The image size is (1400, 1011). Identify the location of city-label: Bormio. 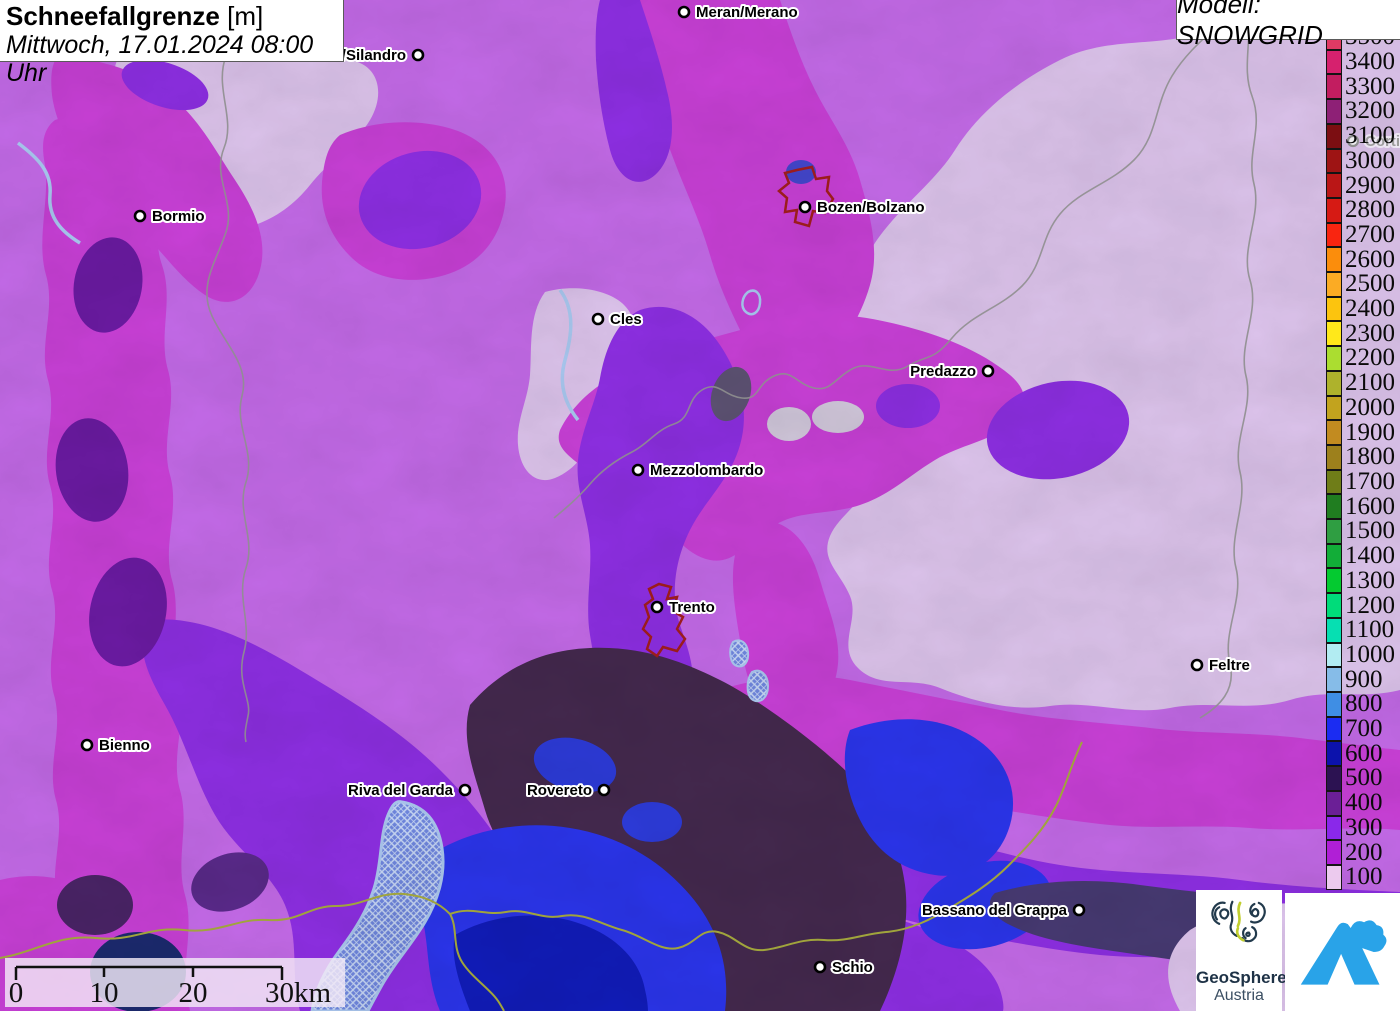
(178, 216).